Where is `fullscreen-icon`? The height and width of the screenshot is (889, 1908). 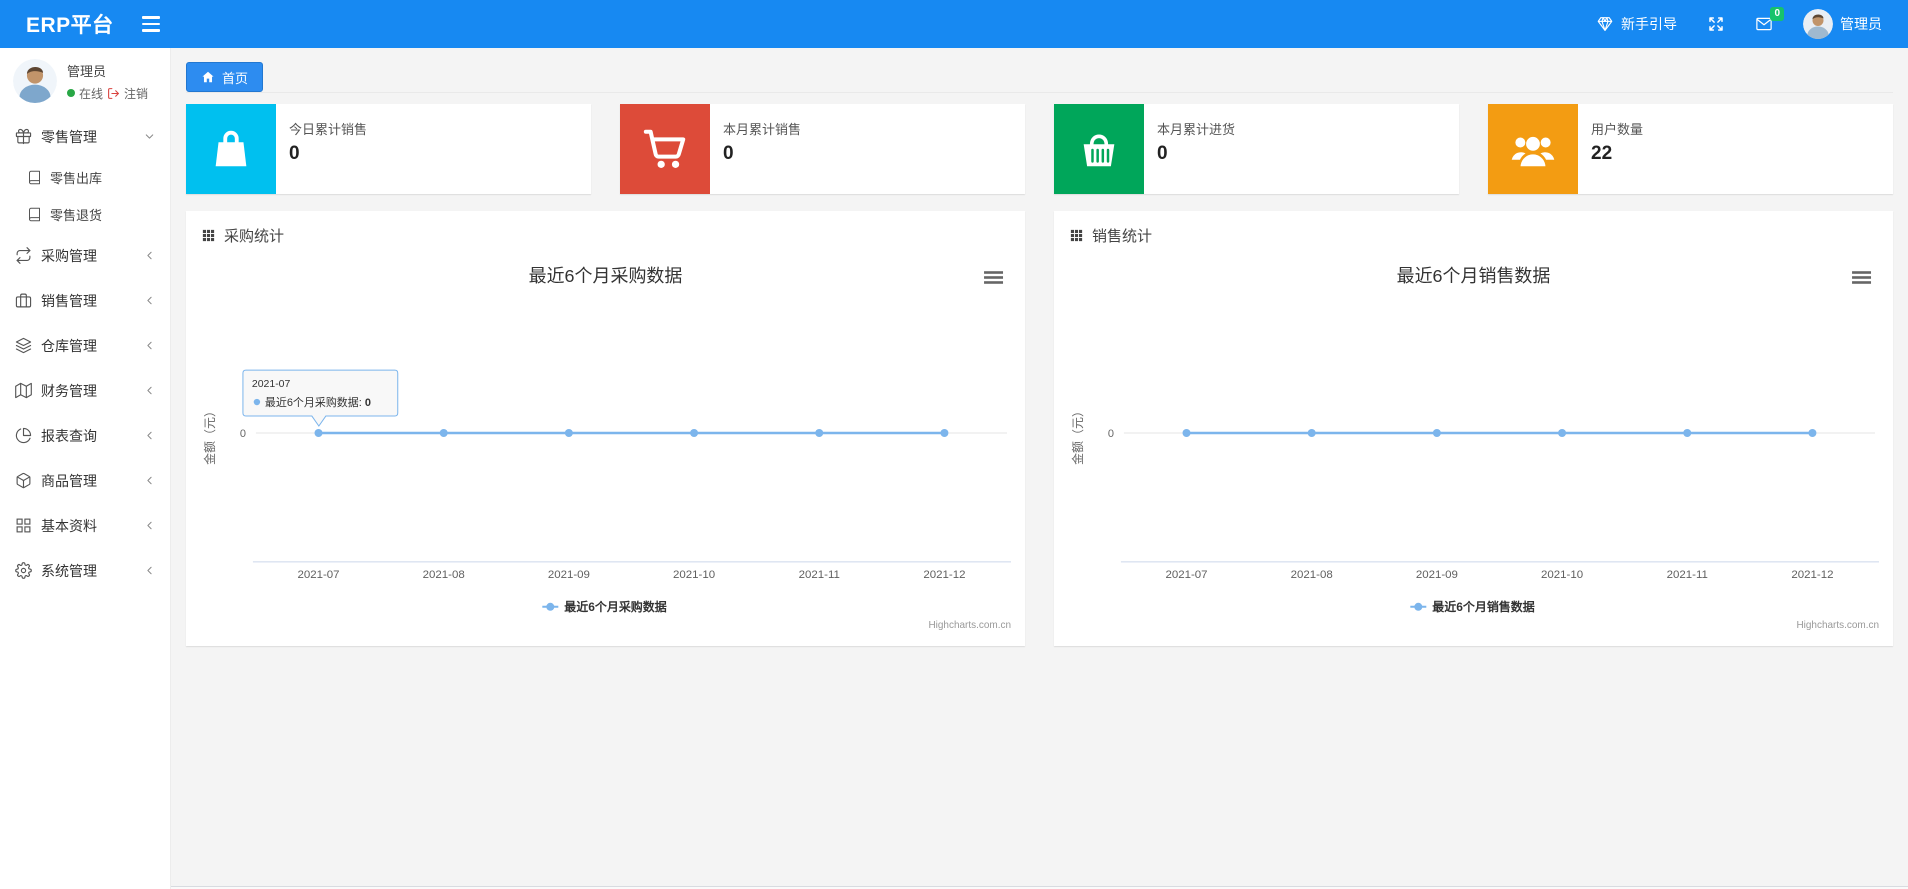
fullscreen-icon is located at coordinates (1716, 24).